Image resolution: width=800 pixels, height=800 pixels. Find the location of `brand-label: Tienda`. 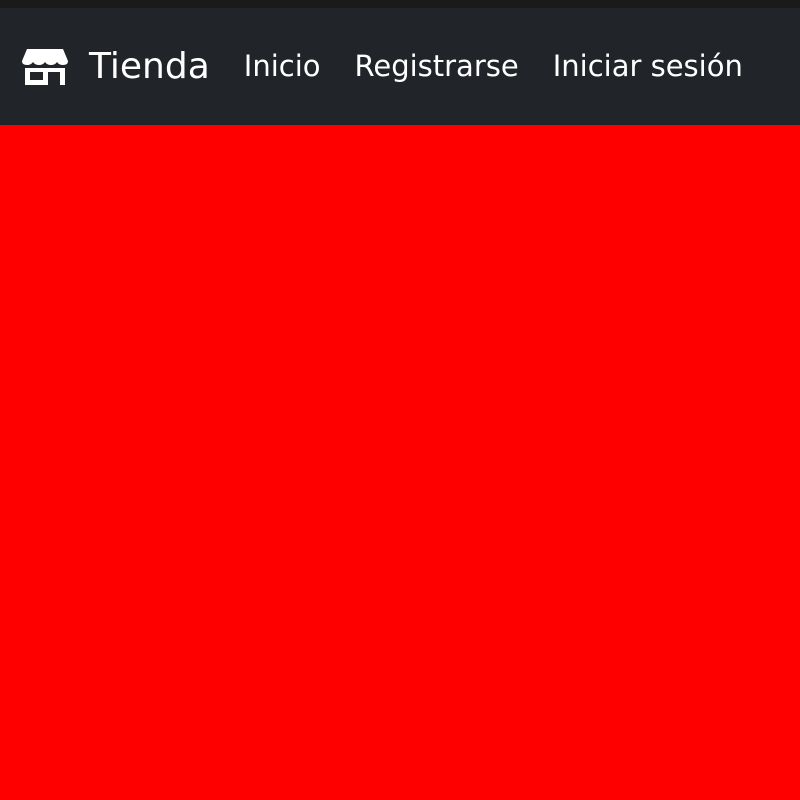

brand-label: Tienda is located at coordinates (149, 66).